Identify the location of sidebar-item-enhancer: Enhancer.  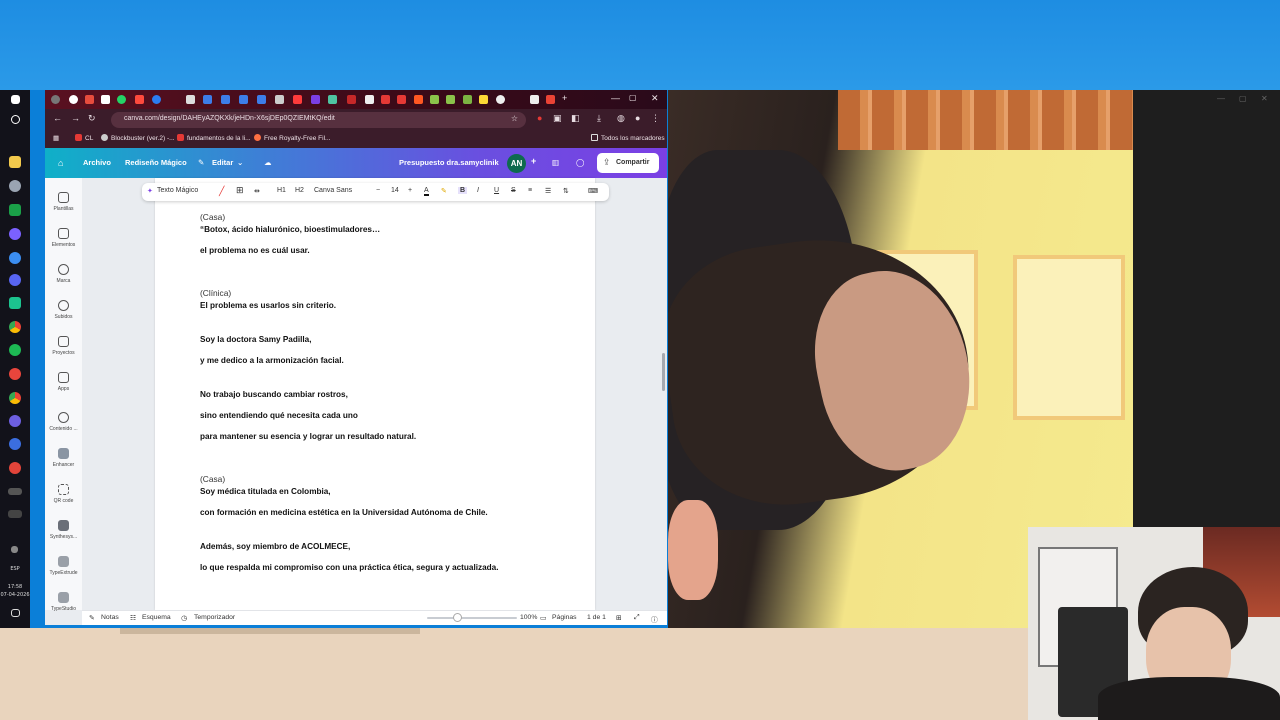
(63, 458).